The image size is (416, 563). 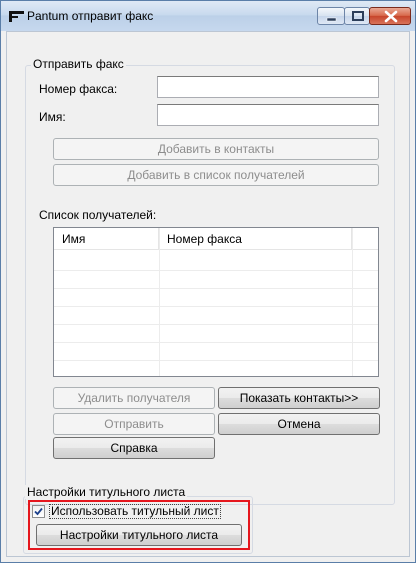 I want to click on add-to-contacts-button: Добавить в контакты, so click(x=216, y=149).